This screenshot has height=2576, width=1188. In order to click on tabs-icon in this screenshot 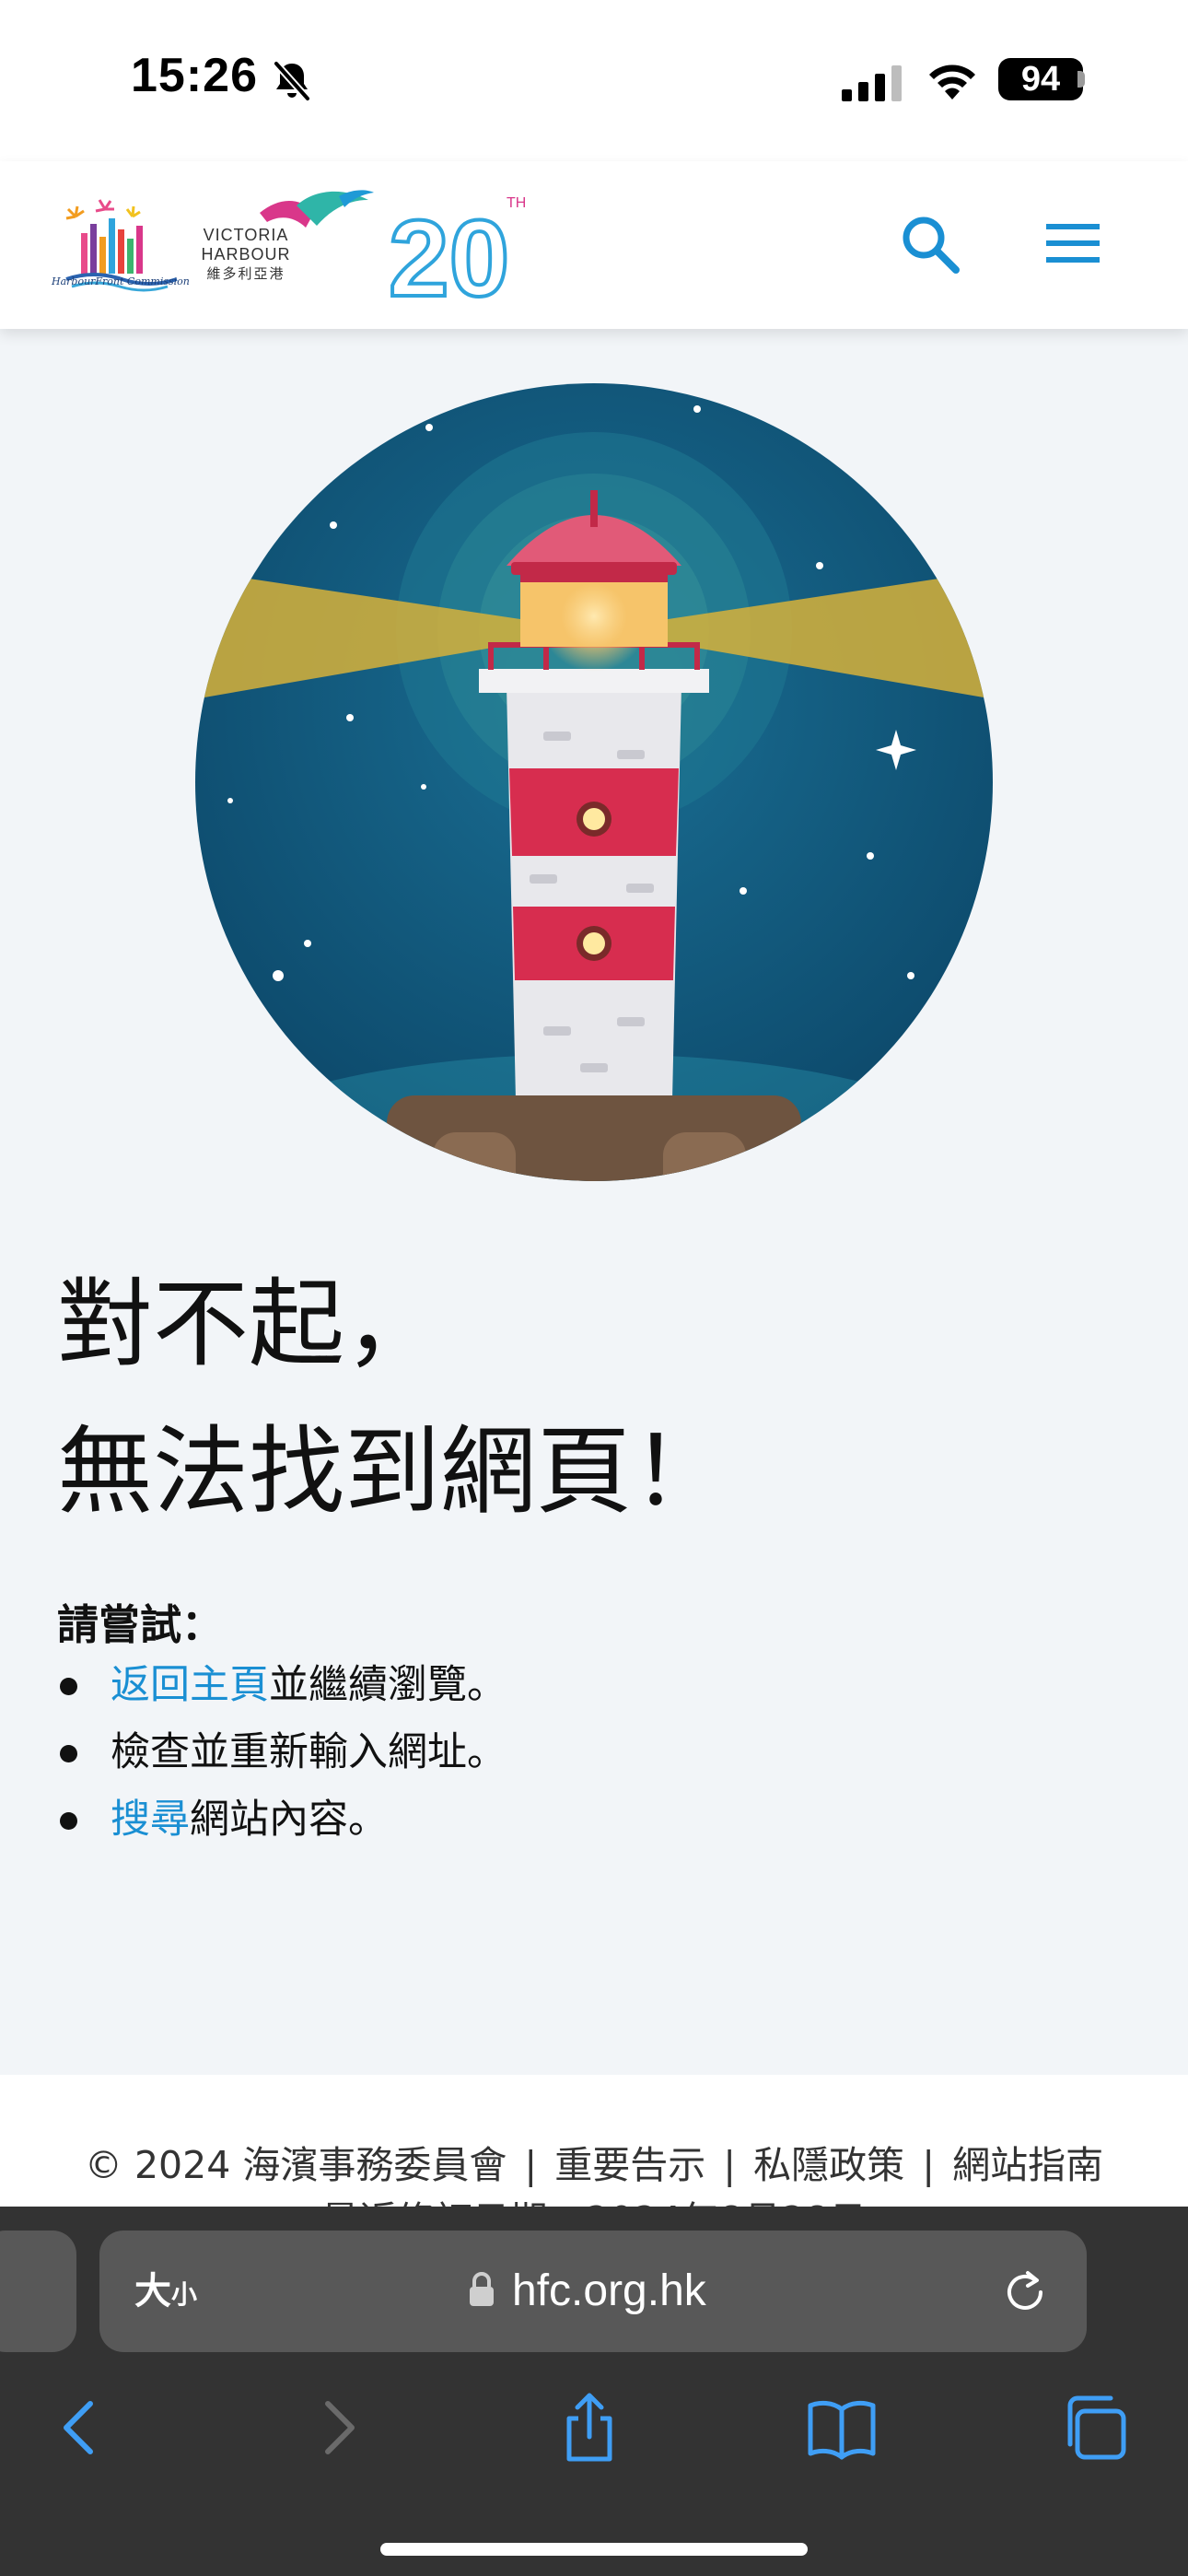, I will do `click(1094, 2428)`.